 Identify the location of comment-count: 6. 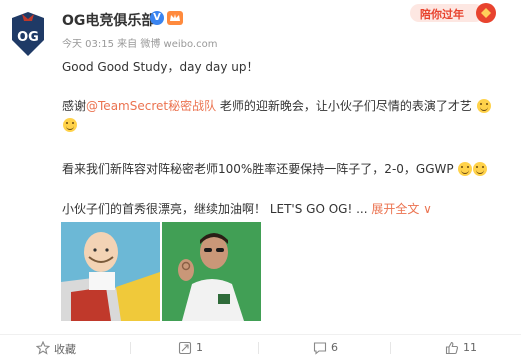
(334, 347).